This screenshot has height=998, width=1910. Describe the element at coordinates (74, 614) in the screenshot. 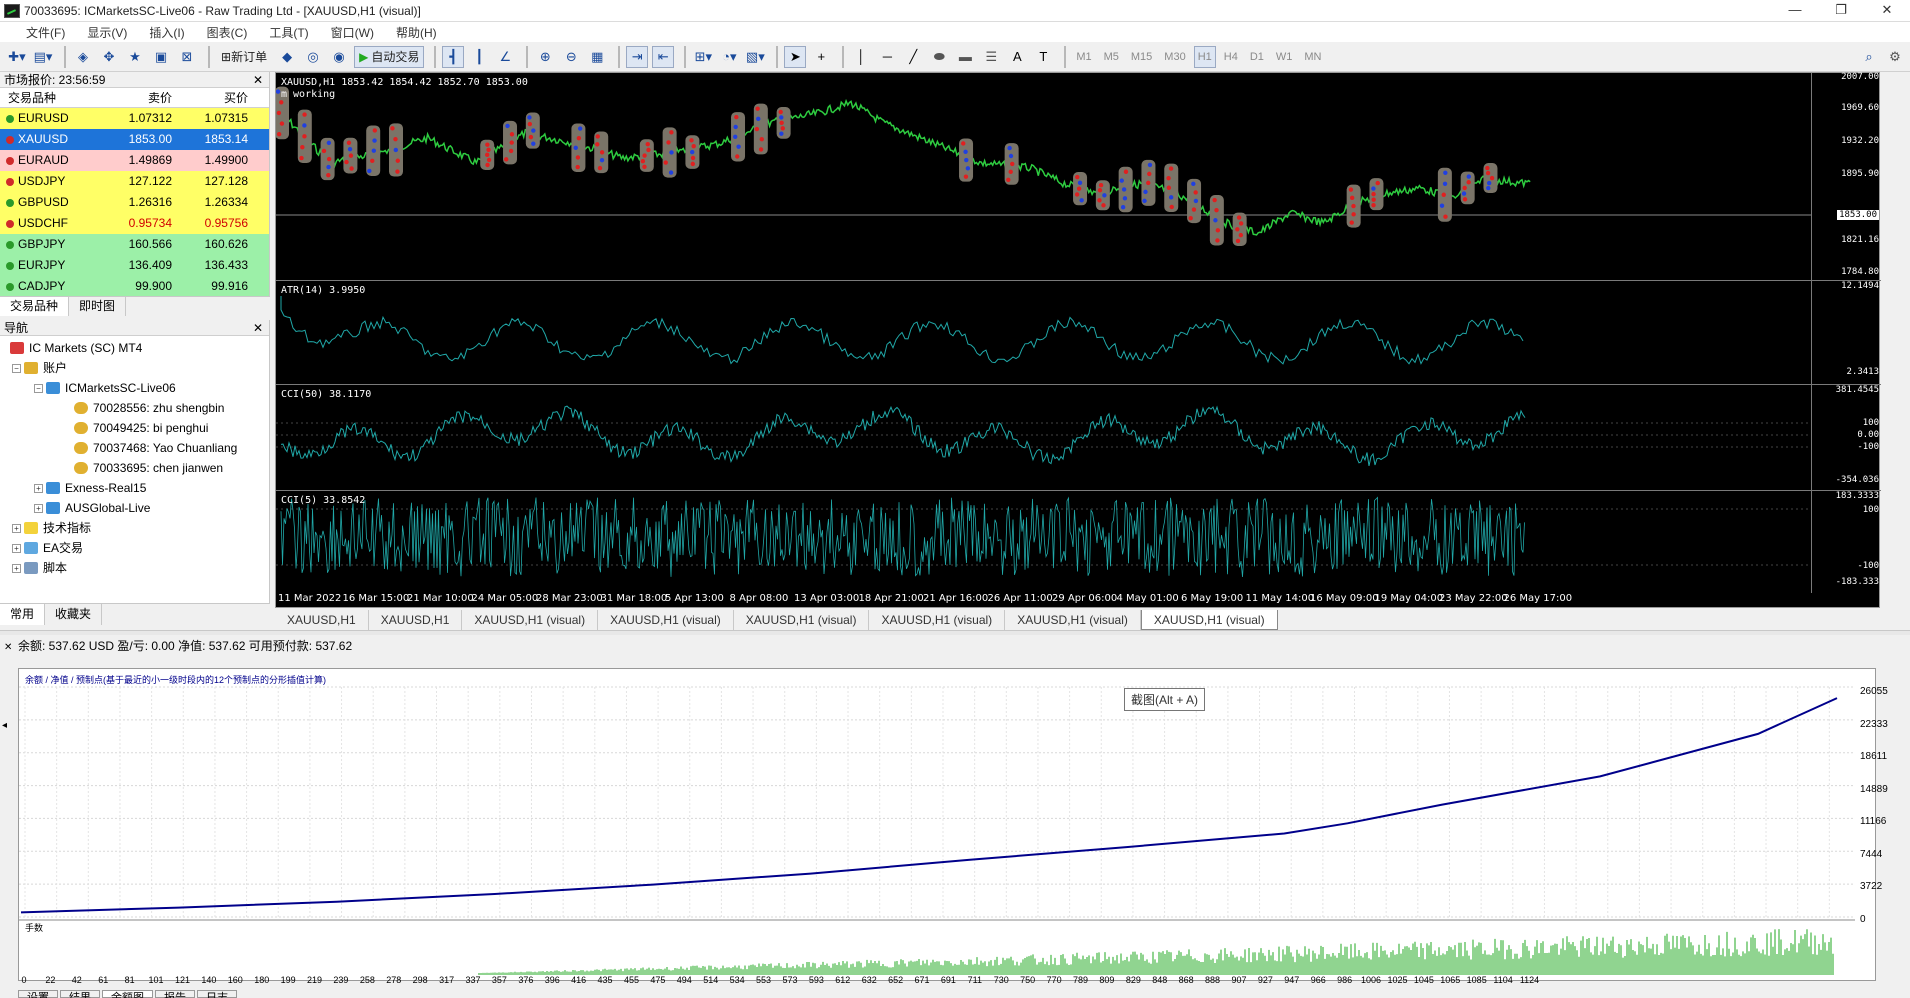

I see `tab-favorites: 收藏夹` at that location.